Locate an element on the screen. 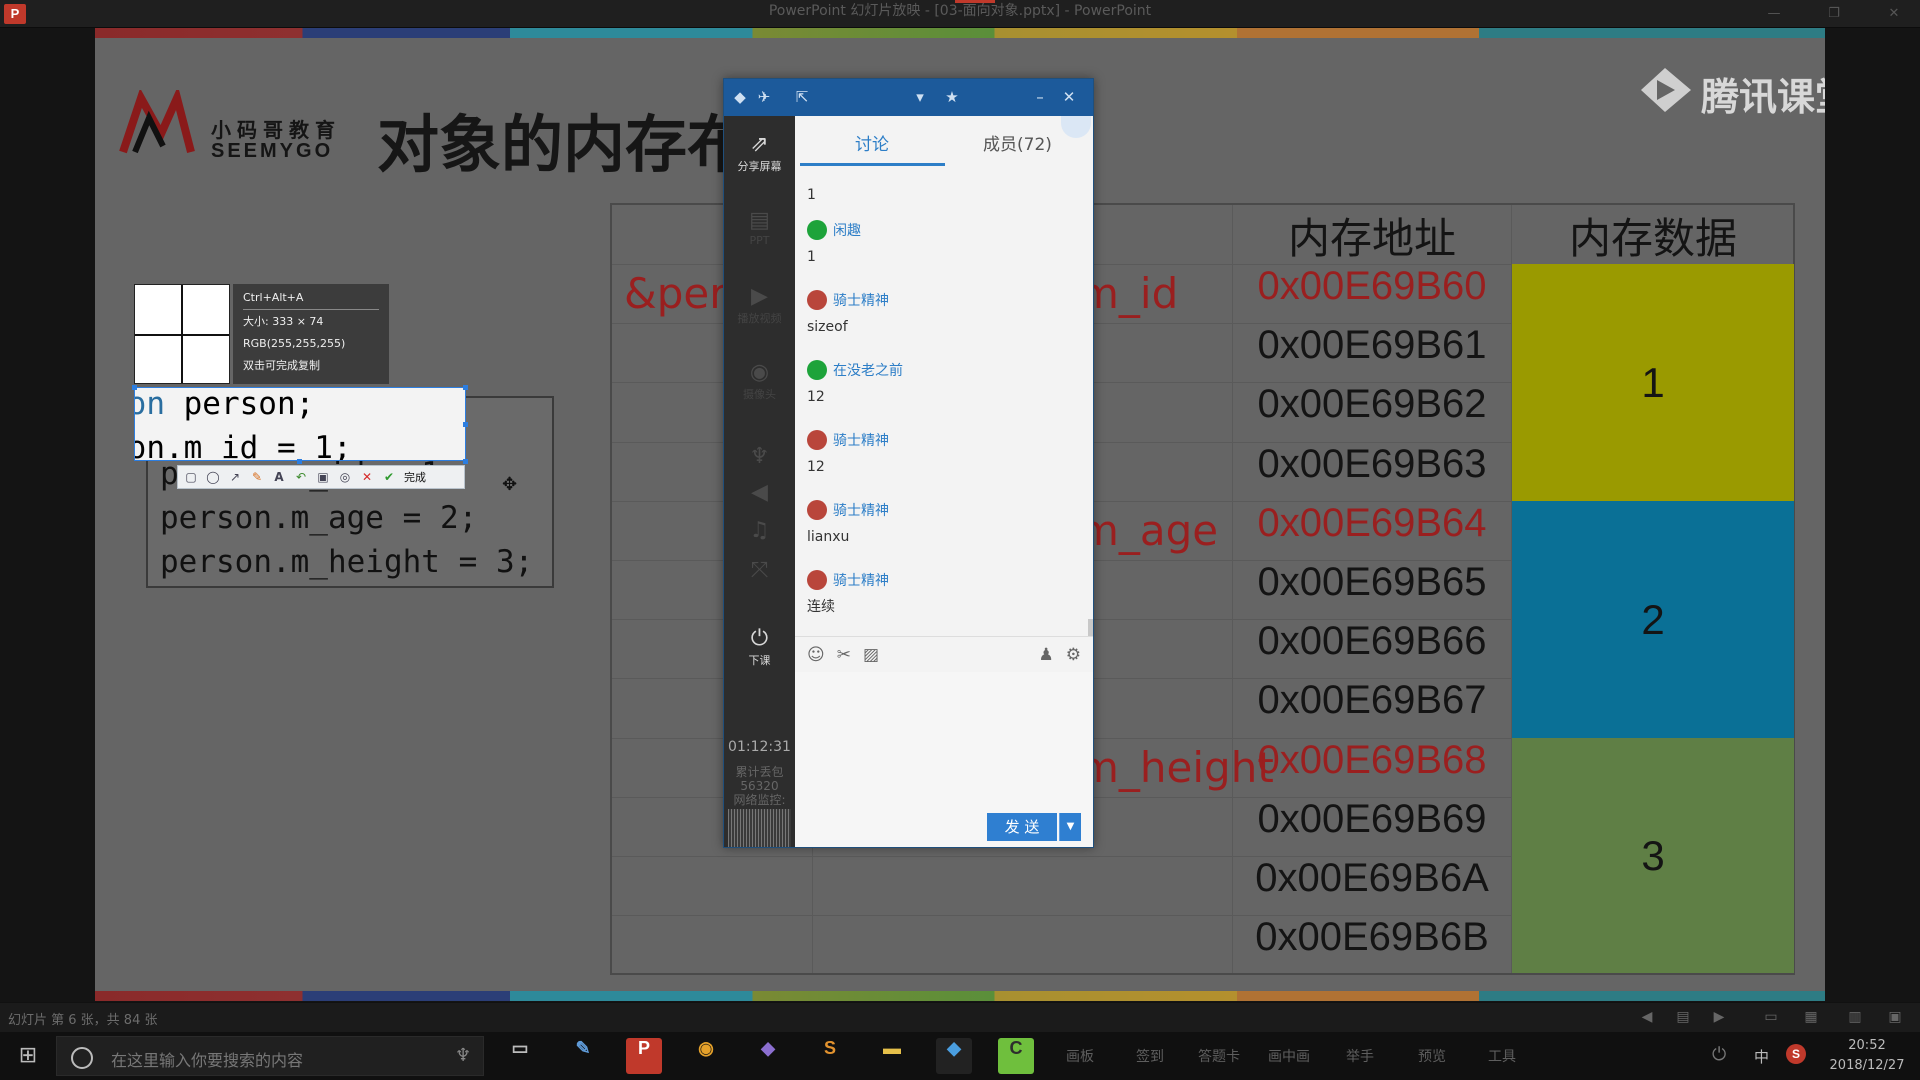 This screenshot has width=1920, height=1080. chat-minimize-icon: – is located at coordinates (1040, 97).